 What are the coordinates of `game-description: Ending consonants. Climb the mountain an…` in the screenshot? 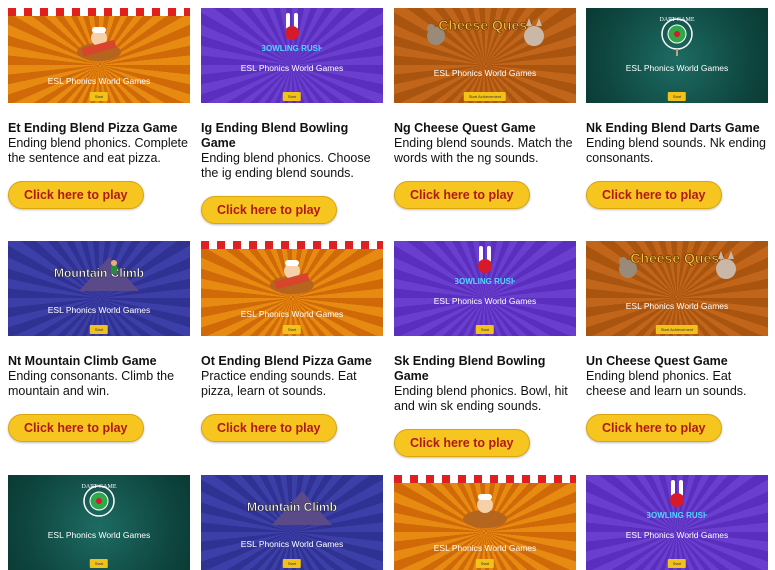 It's located at (91, 383).